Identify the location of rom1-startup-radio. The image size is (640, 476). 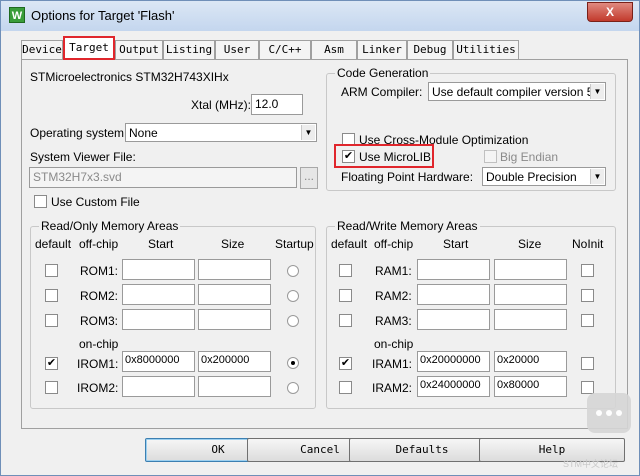
(293, 271).